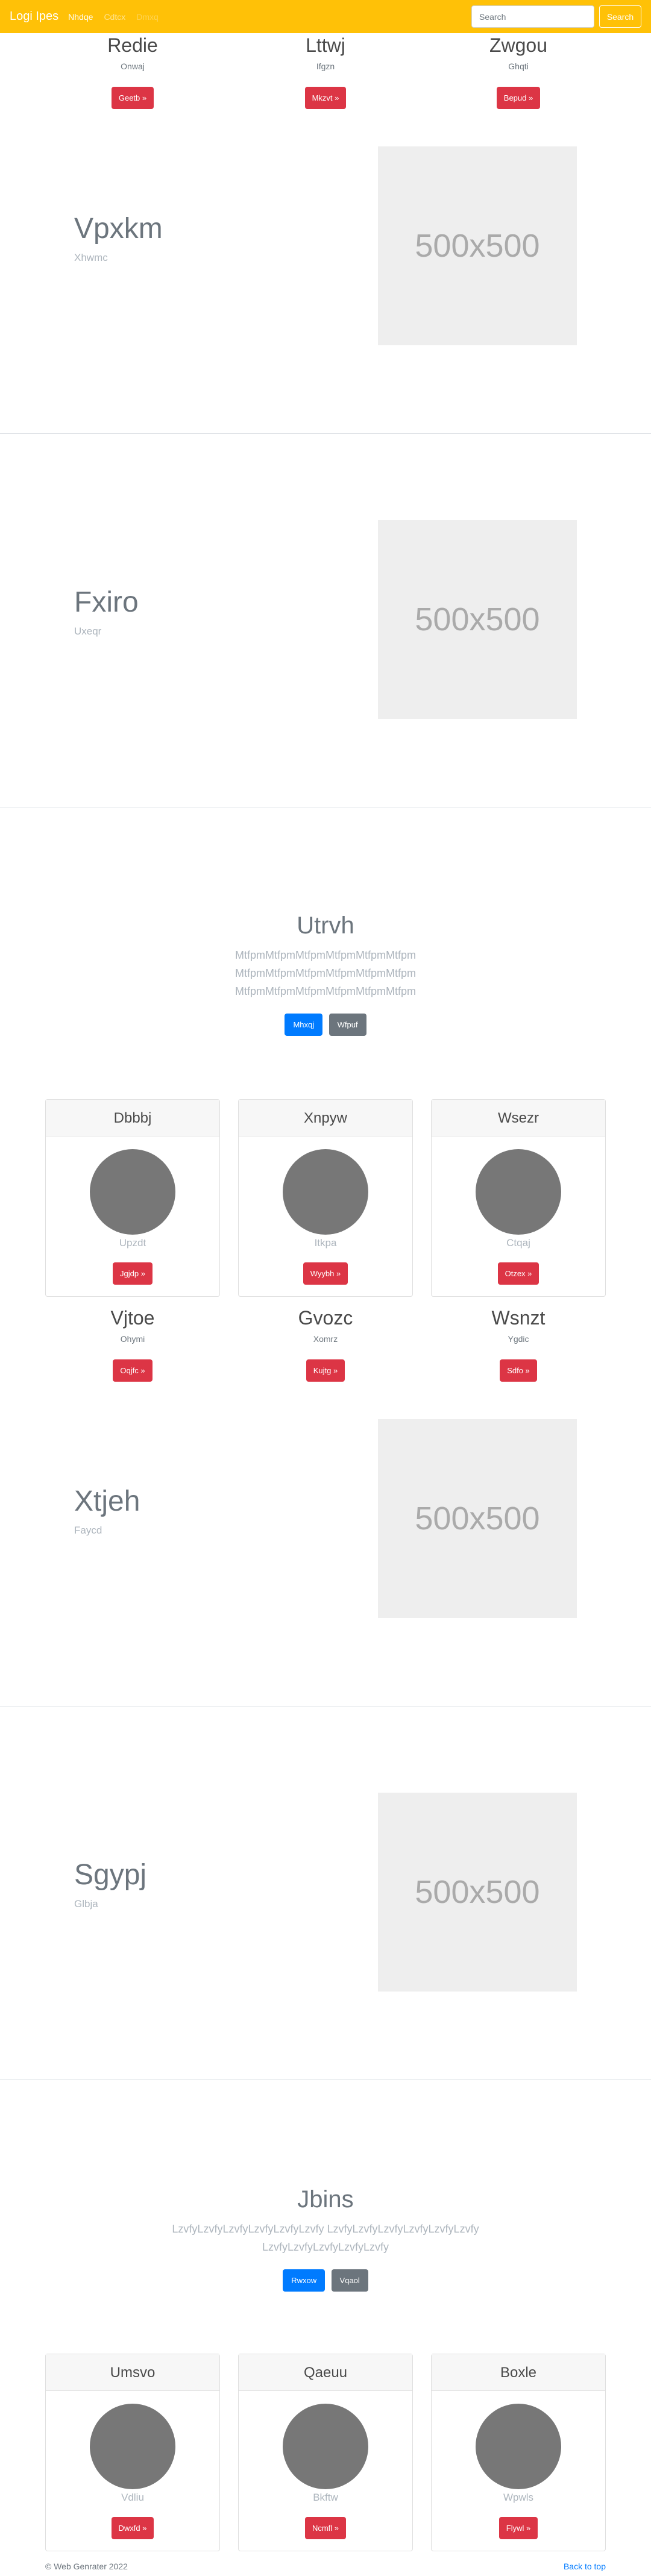  Describe the element at coordinates (325, 1318) in the screenshot. I see `column-title: Gvozc` at that location.